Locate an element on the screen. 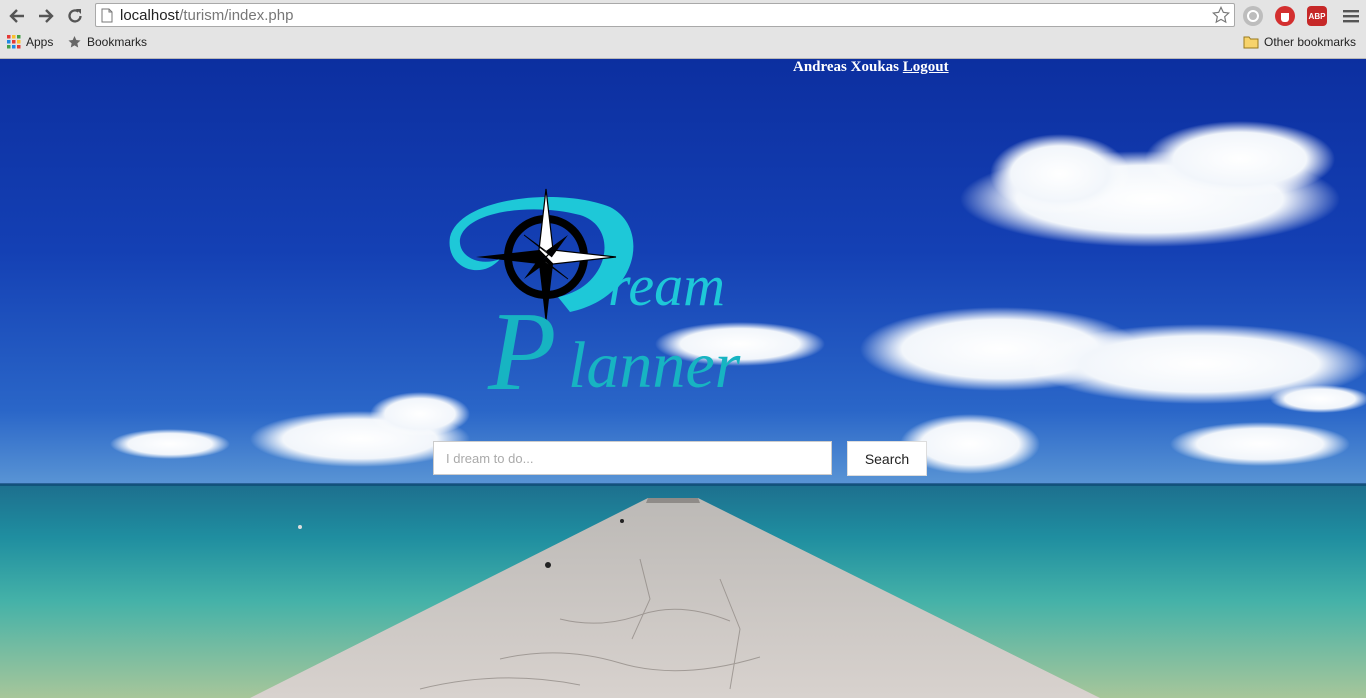 The height and width of the screenshot is (698, 1366). bookmarks-label: Bookmarks is located at coordinates (117, 42).